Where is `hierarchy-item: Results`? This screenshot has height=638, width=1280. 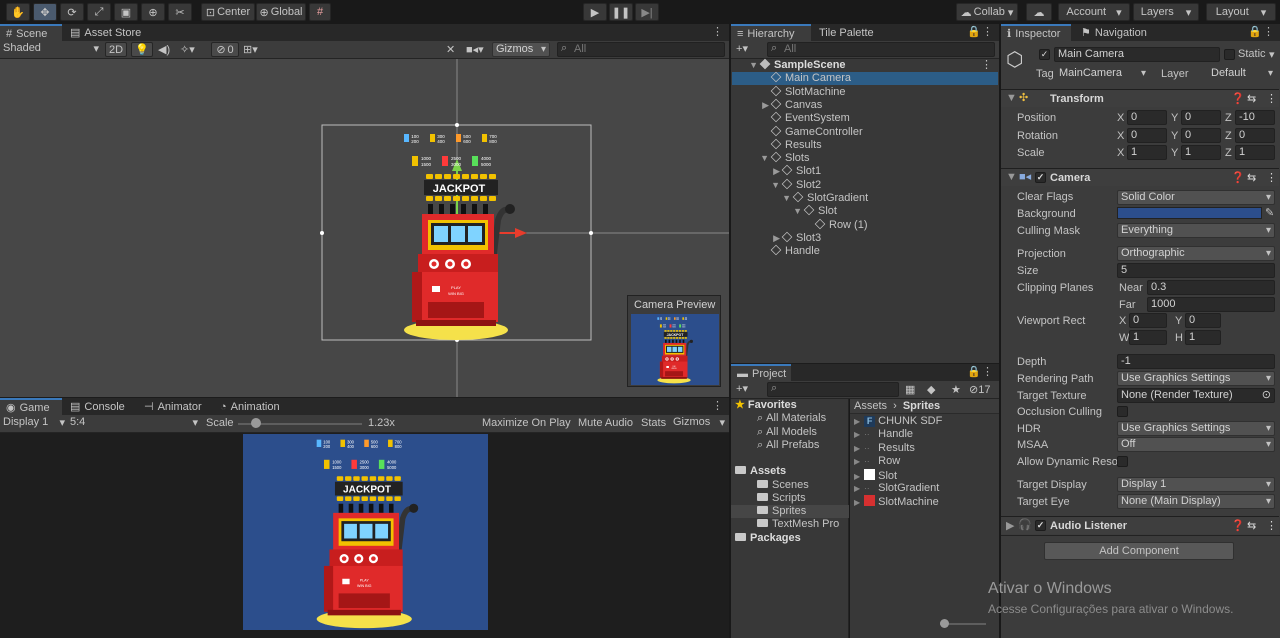 hierarchy-item: Results is located at coordinates (865, 145).